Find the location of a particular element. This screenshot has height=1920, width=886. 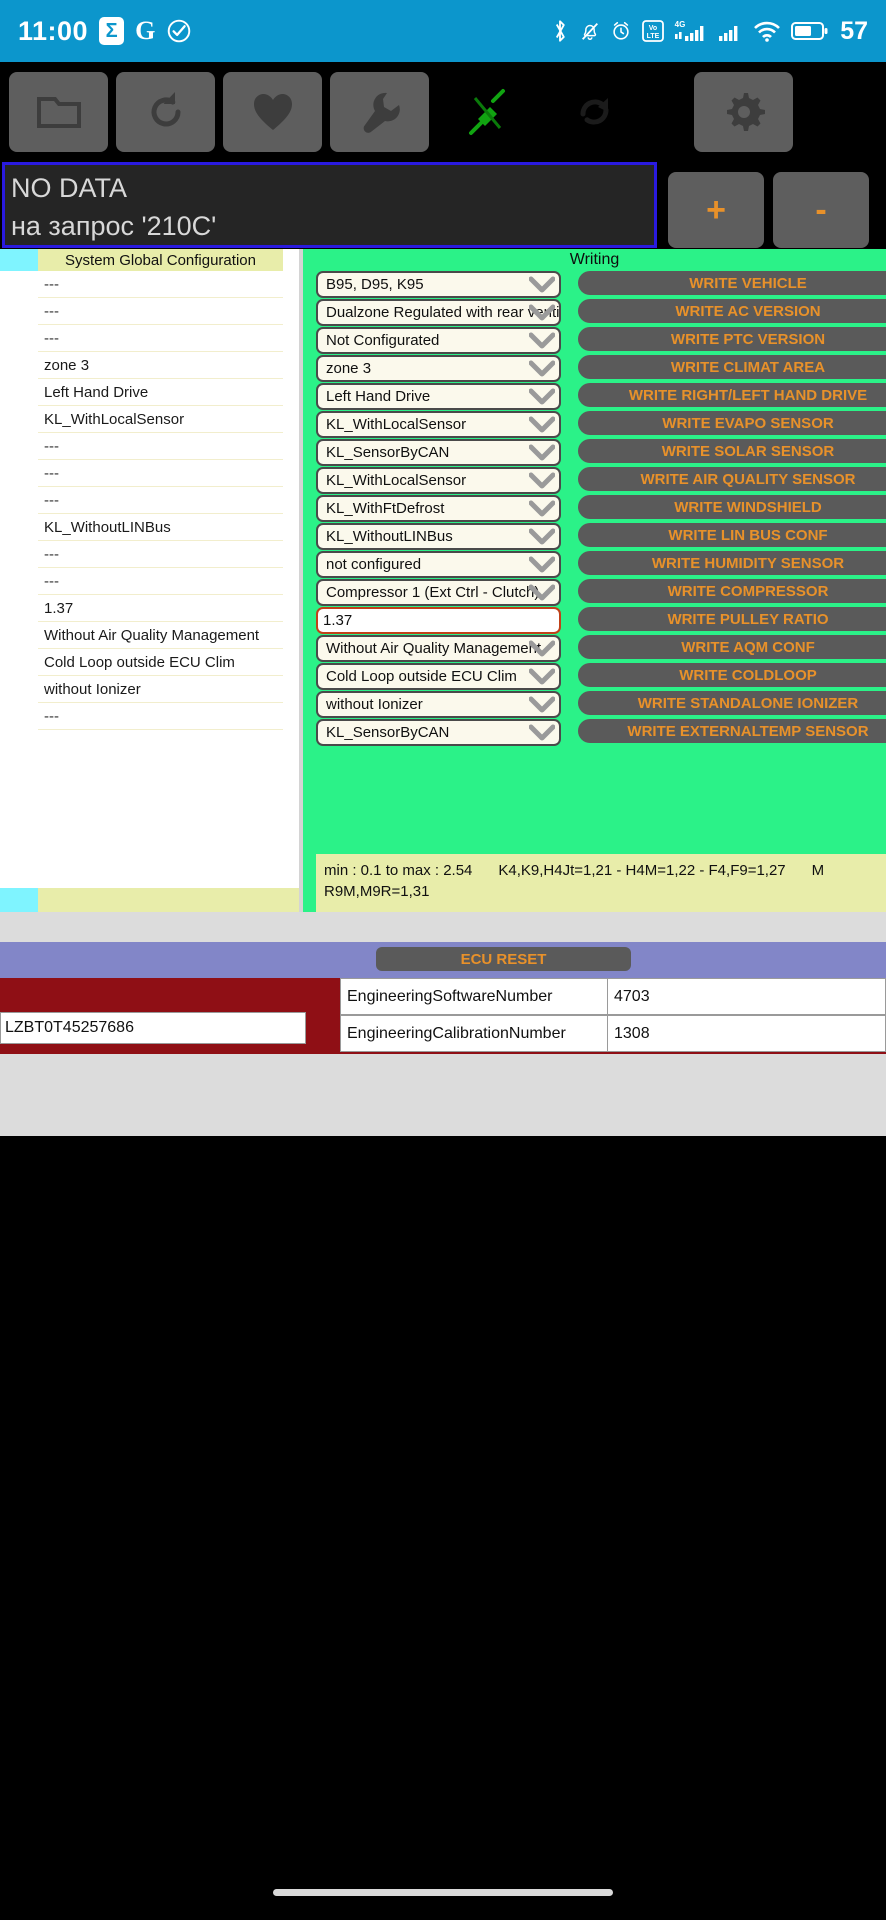

increment-button: + is located at coordinates (716, 210).